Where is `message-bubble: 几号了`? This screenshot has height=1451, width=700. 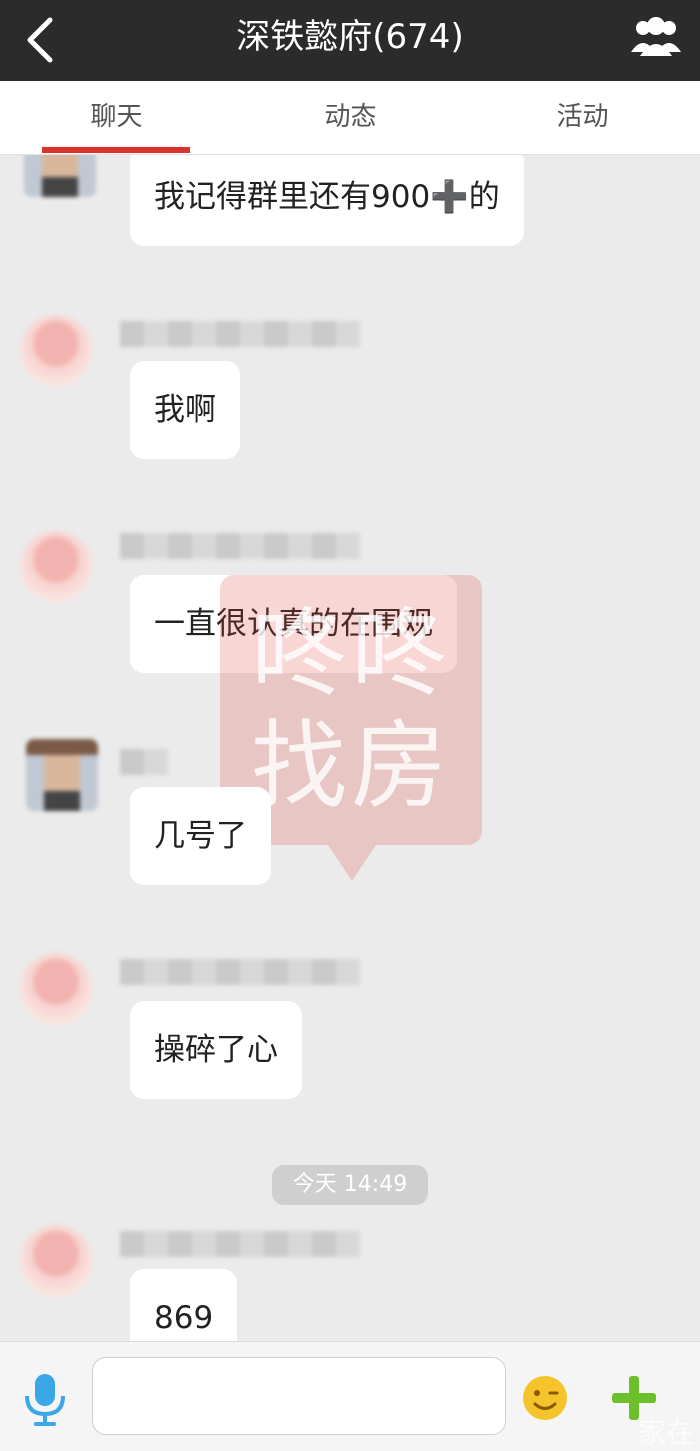 message-bubble: 几号了 is located at coordinates (200, 836).